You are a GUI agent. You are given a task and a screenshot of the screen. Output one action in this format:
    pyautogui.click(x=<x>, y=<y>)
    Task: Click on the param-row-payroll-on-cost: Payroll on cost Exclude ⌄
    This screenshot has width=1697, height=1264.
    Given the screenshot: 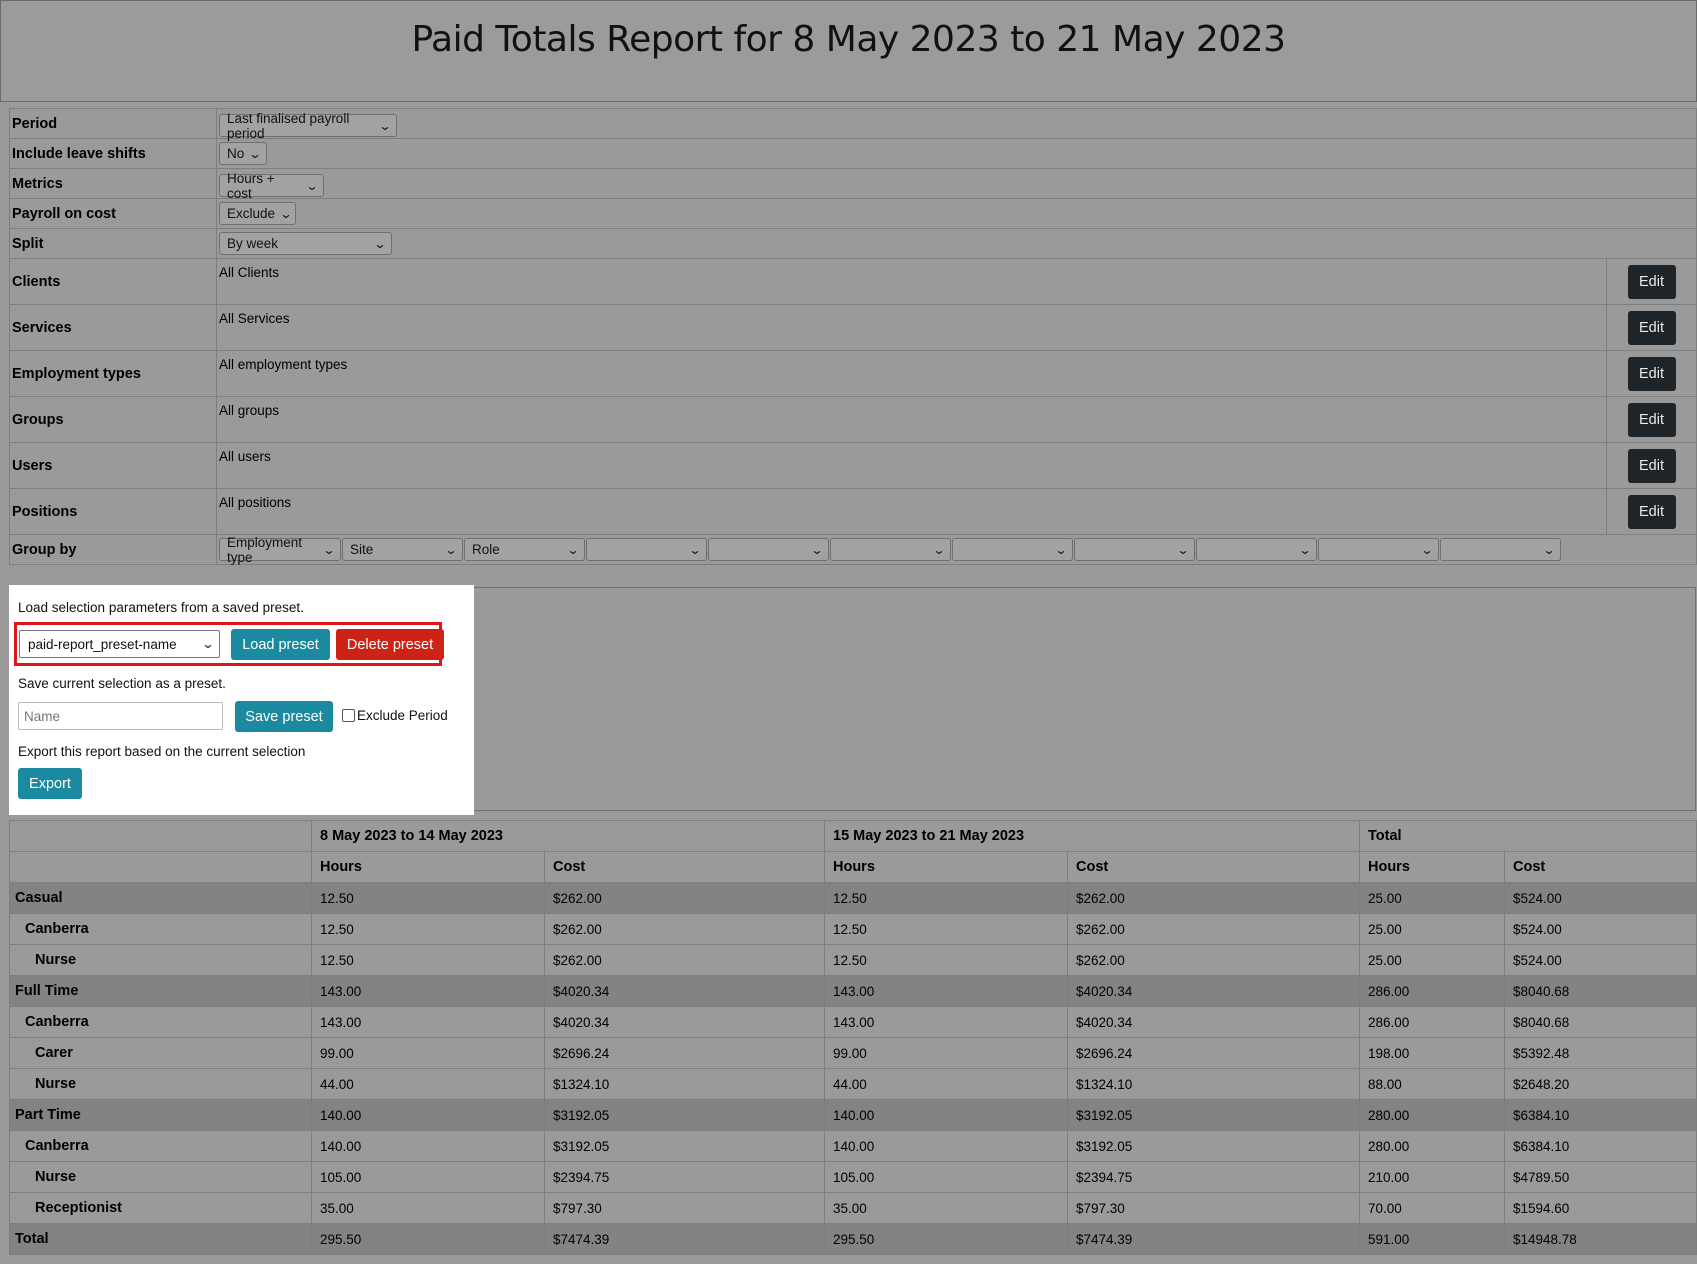 What is the action you would take?
    pyautogui.click(x=853, y=213)
    